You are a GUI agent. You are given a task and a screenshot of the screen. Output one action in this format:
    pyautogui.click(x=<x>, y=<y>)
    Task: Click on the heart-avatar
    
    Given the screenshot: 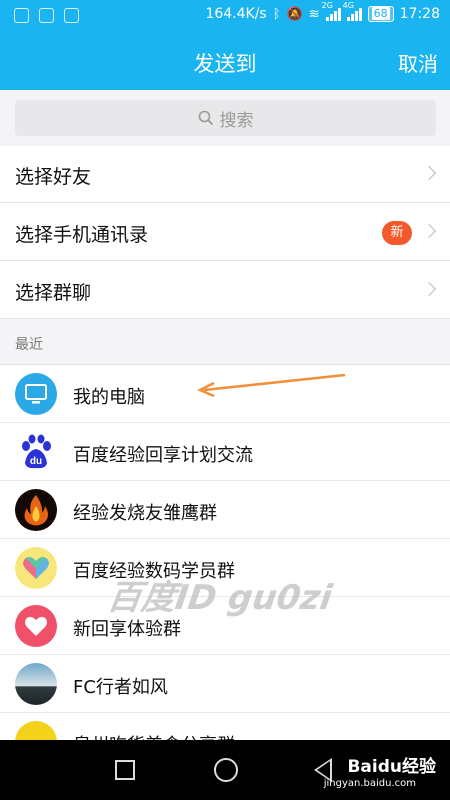 What is the action you would take?
    pyautogui.click(x=36, y=568)
    